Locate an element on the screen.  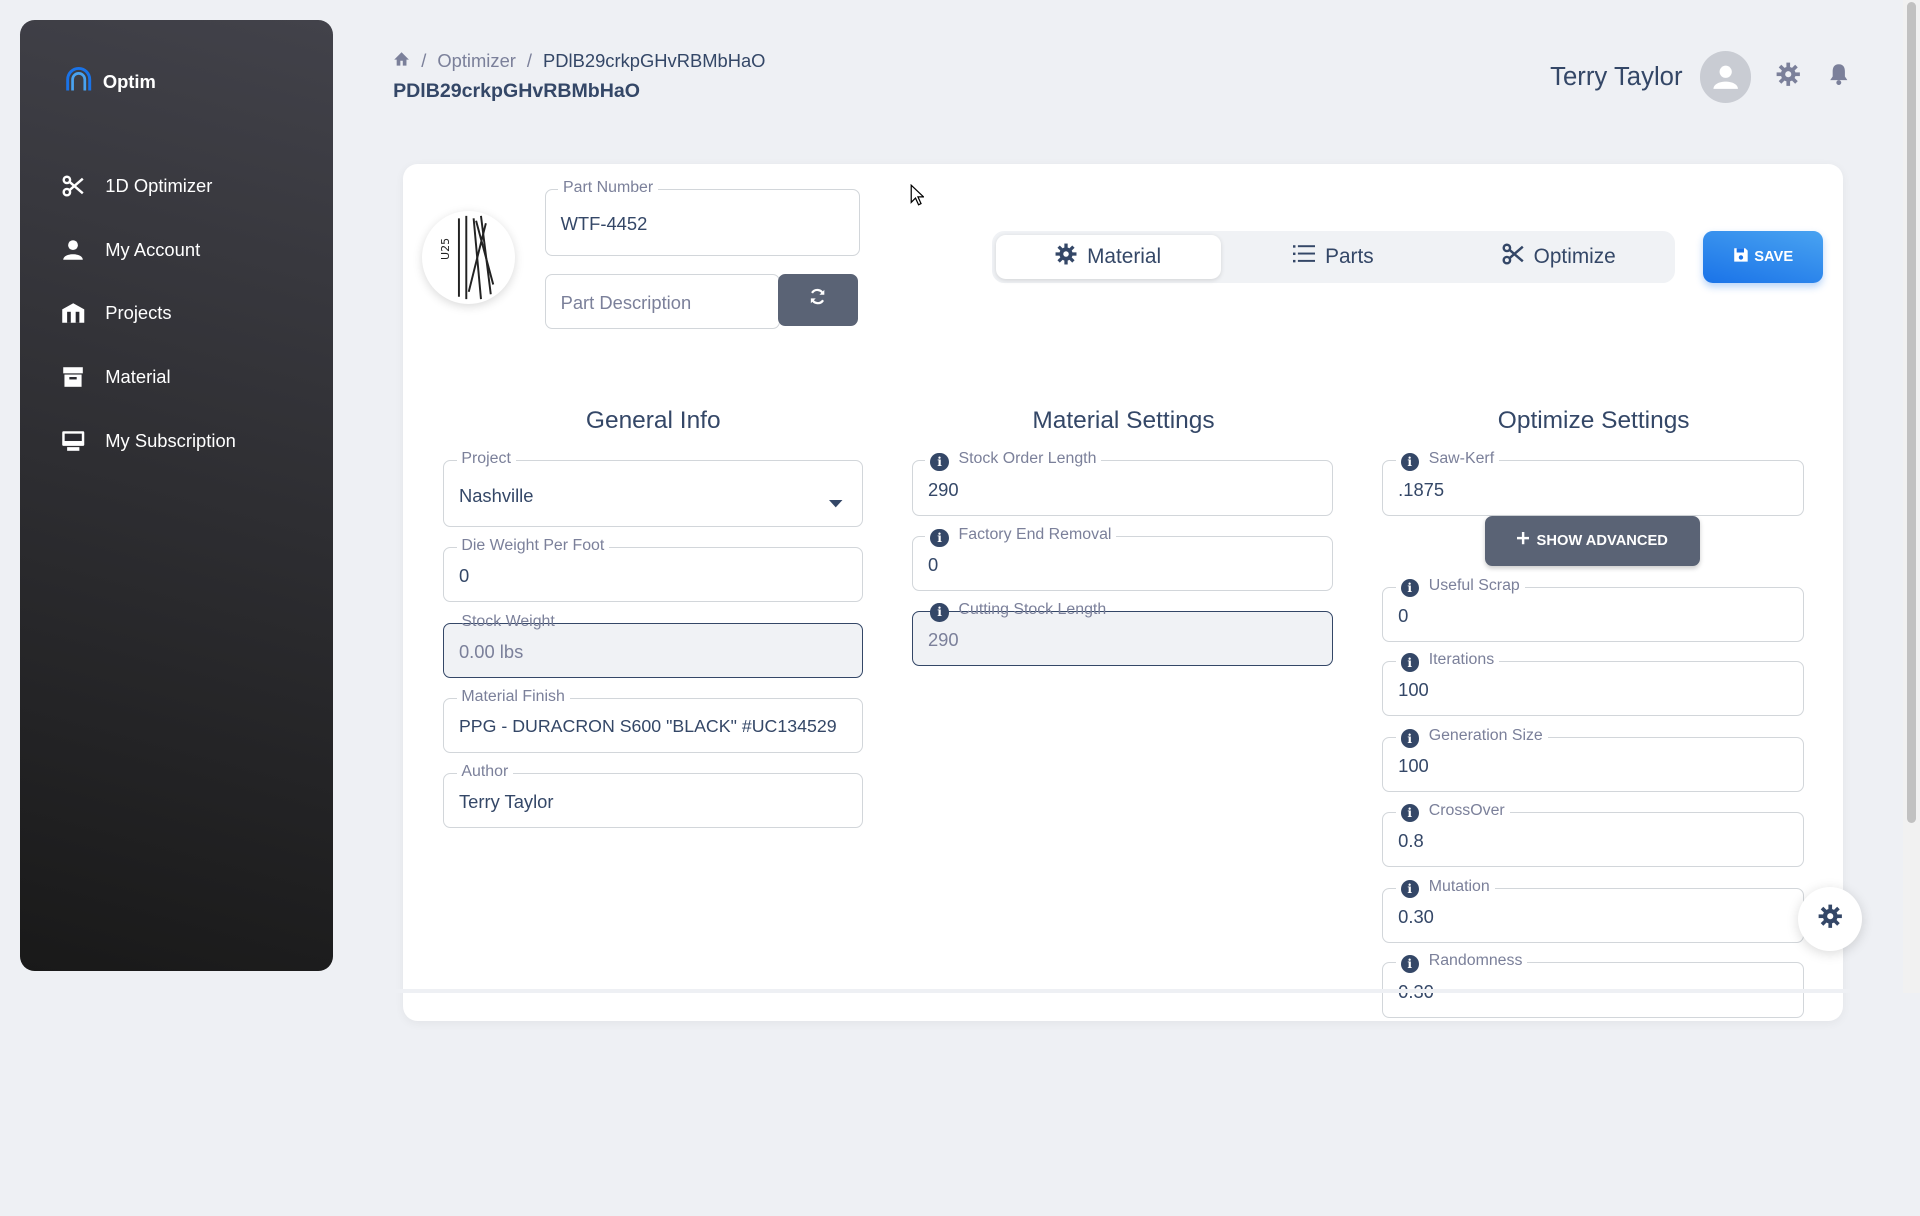
sidebar-item-label: My Account is located at coordinates (153, 249).